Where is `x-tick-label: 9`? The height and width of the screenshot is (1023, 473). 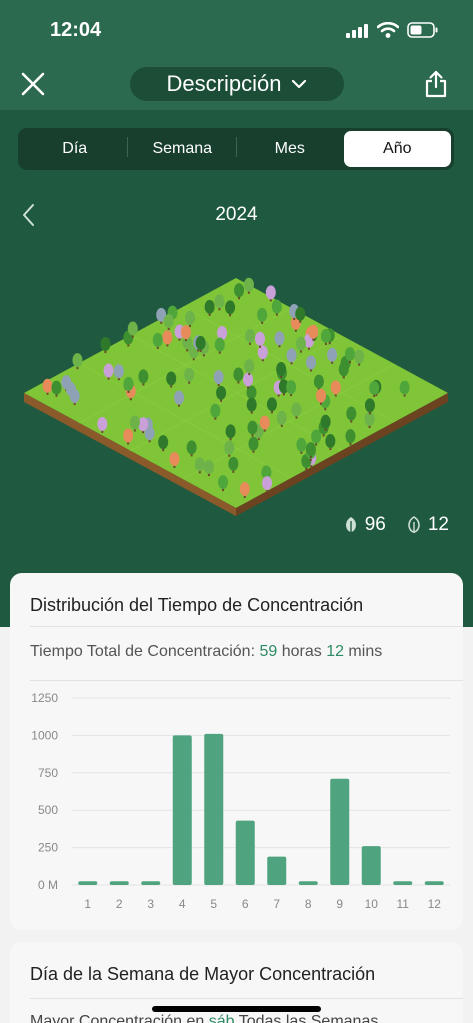
x-tick-label: 9 is located at coordinates (339, 904).